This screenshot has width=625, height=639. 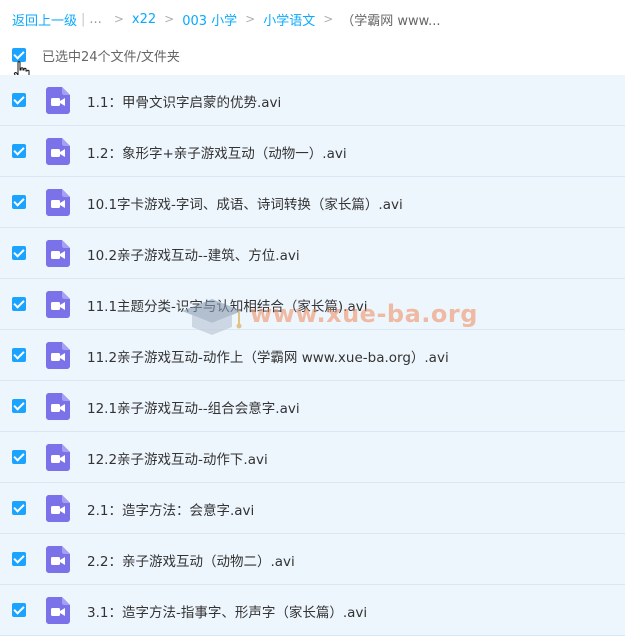 What do you see at coordinates (193, 254) in the screenshot?
I see `file-name: 10.2亲子游戏互动--建筑、方位.avi` at bounding box center [193, 254].